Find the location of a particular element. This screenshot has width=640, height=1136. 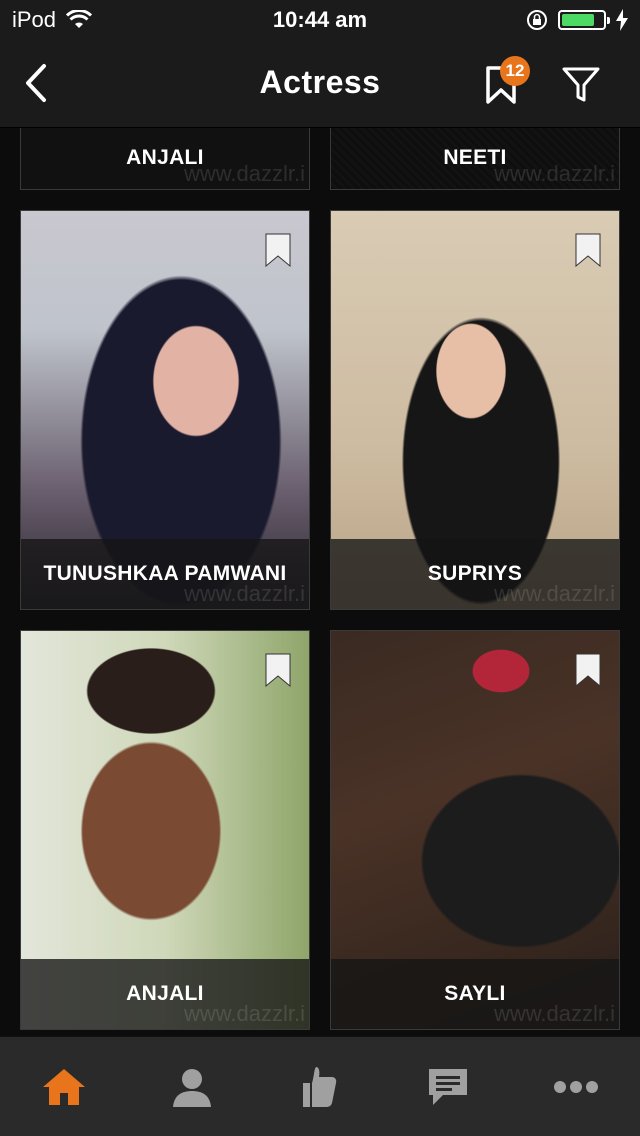

profile-icon is located at coordinates (192, 1087).